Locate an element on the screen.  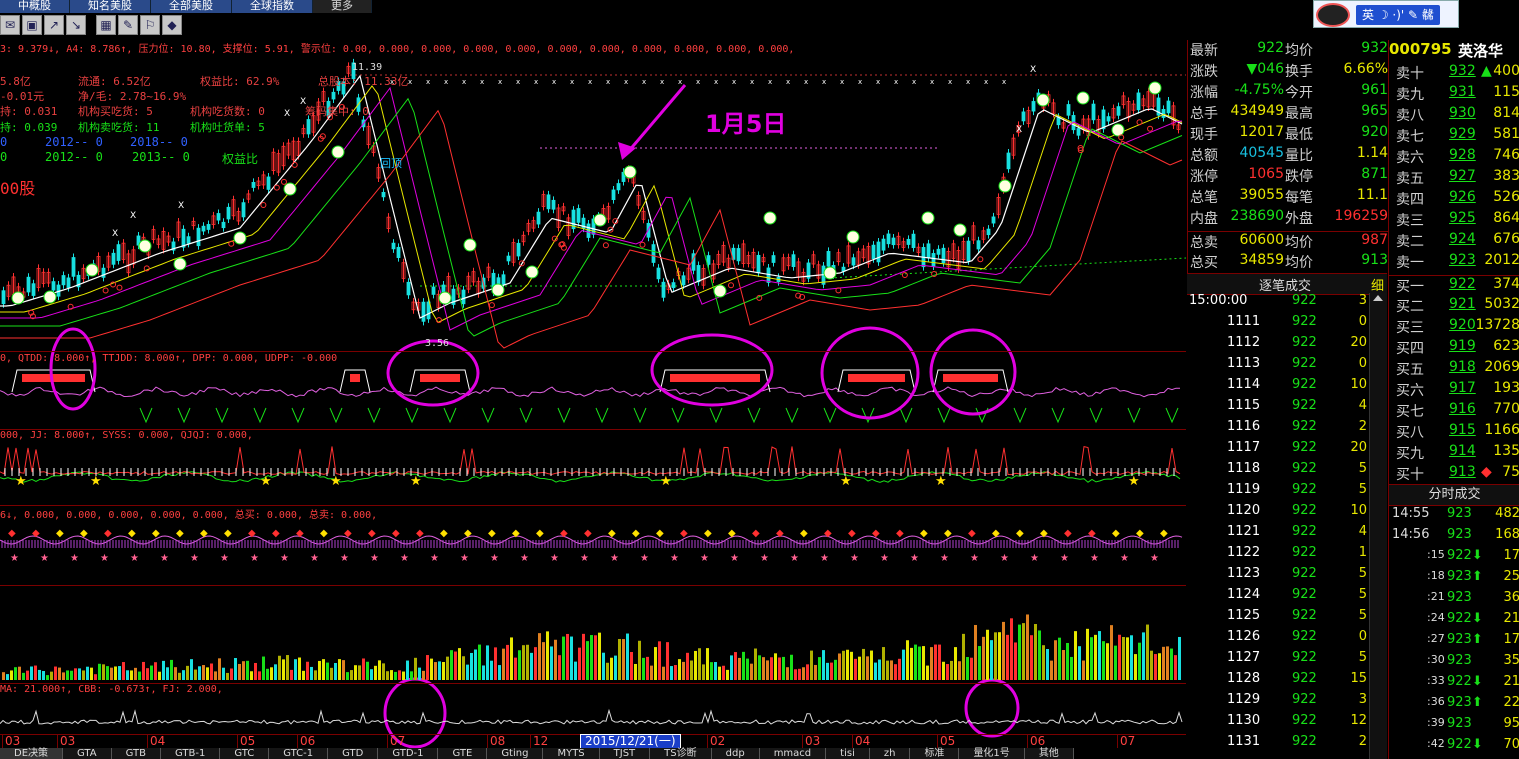
calc-icon: ▦ is located at coordinates (106, 25).